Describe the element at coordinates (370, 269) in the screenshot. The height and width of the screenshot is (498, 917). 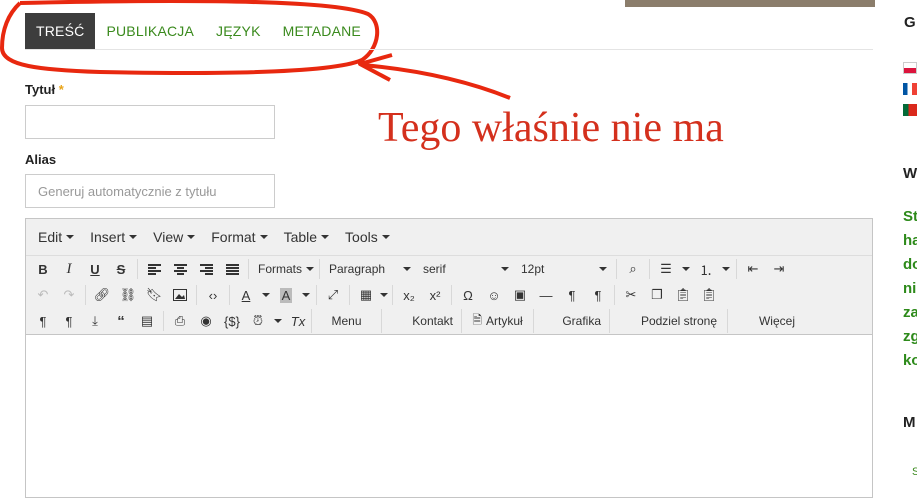
I see `block-format-select: Paragraph` at that location.